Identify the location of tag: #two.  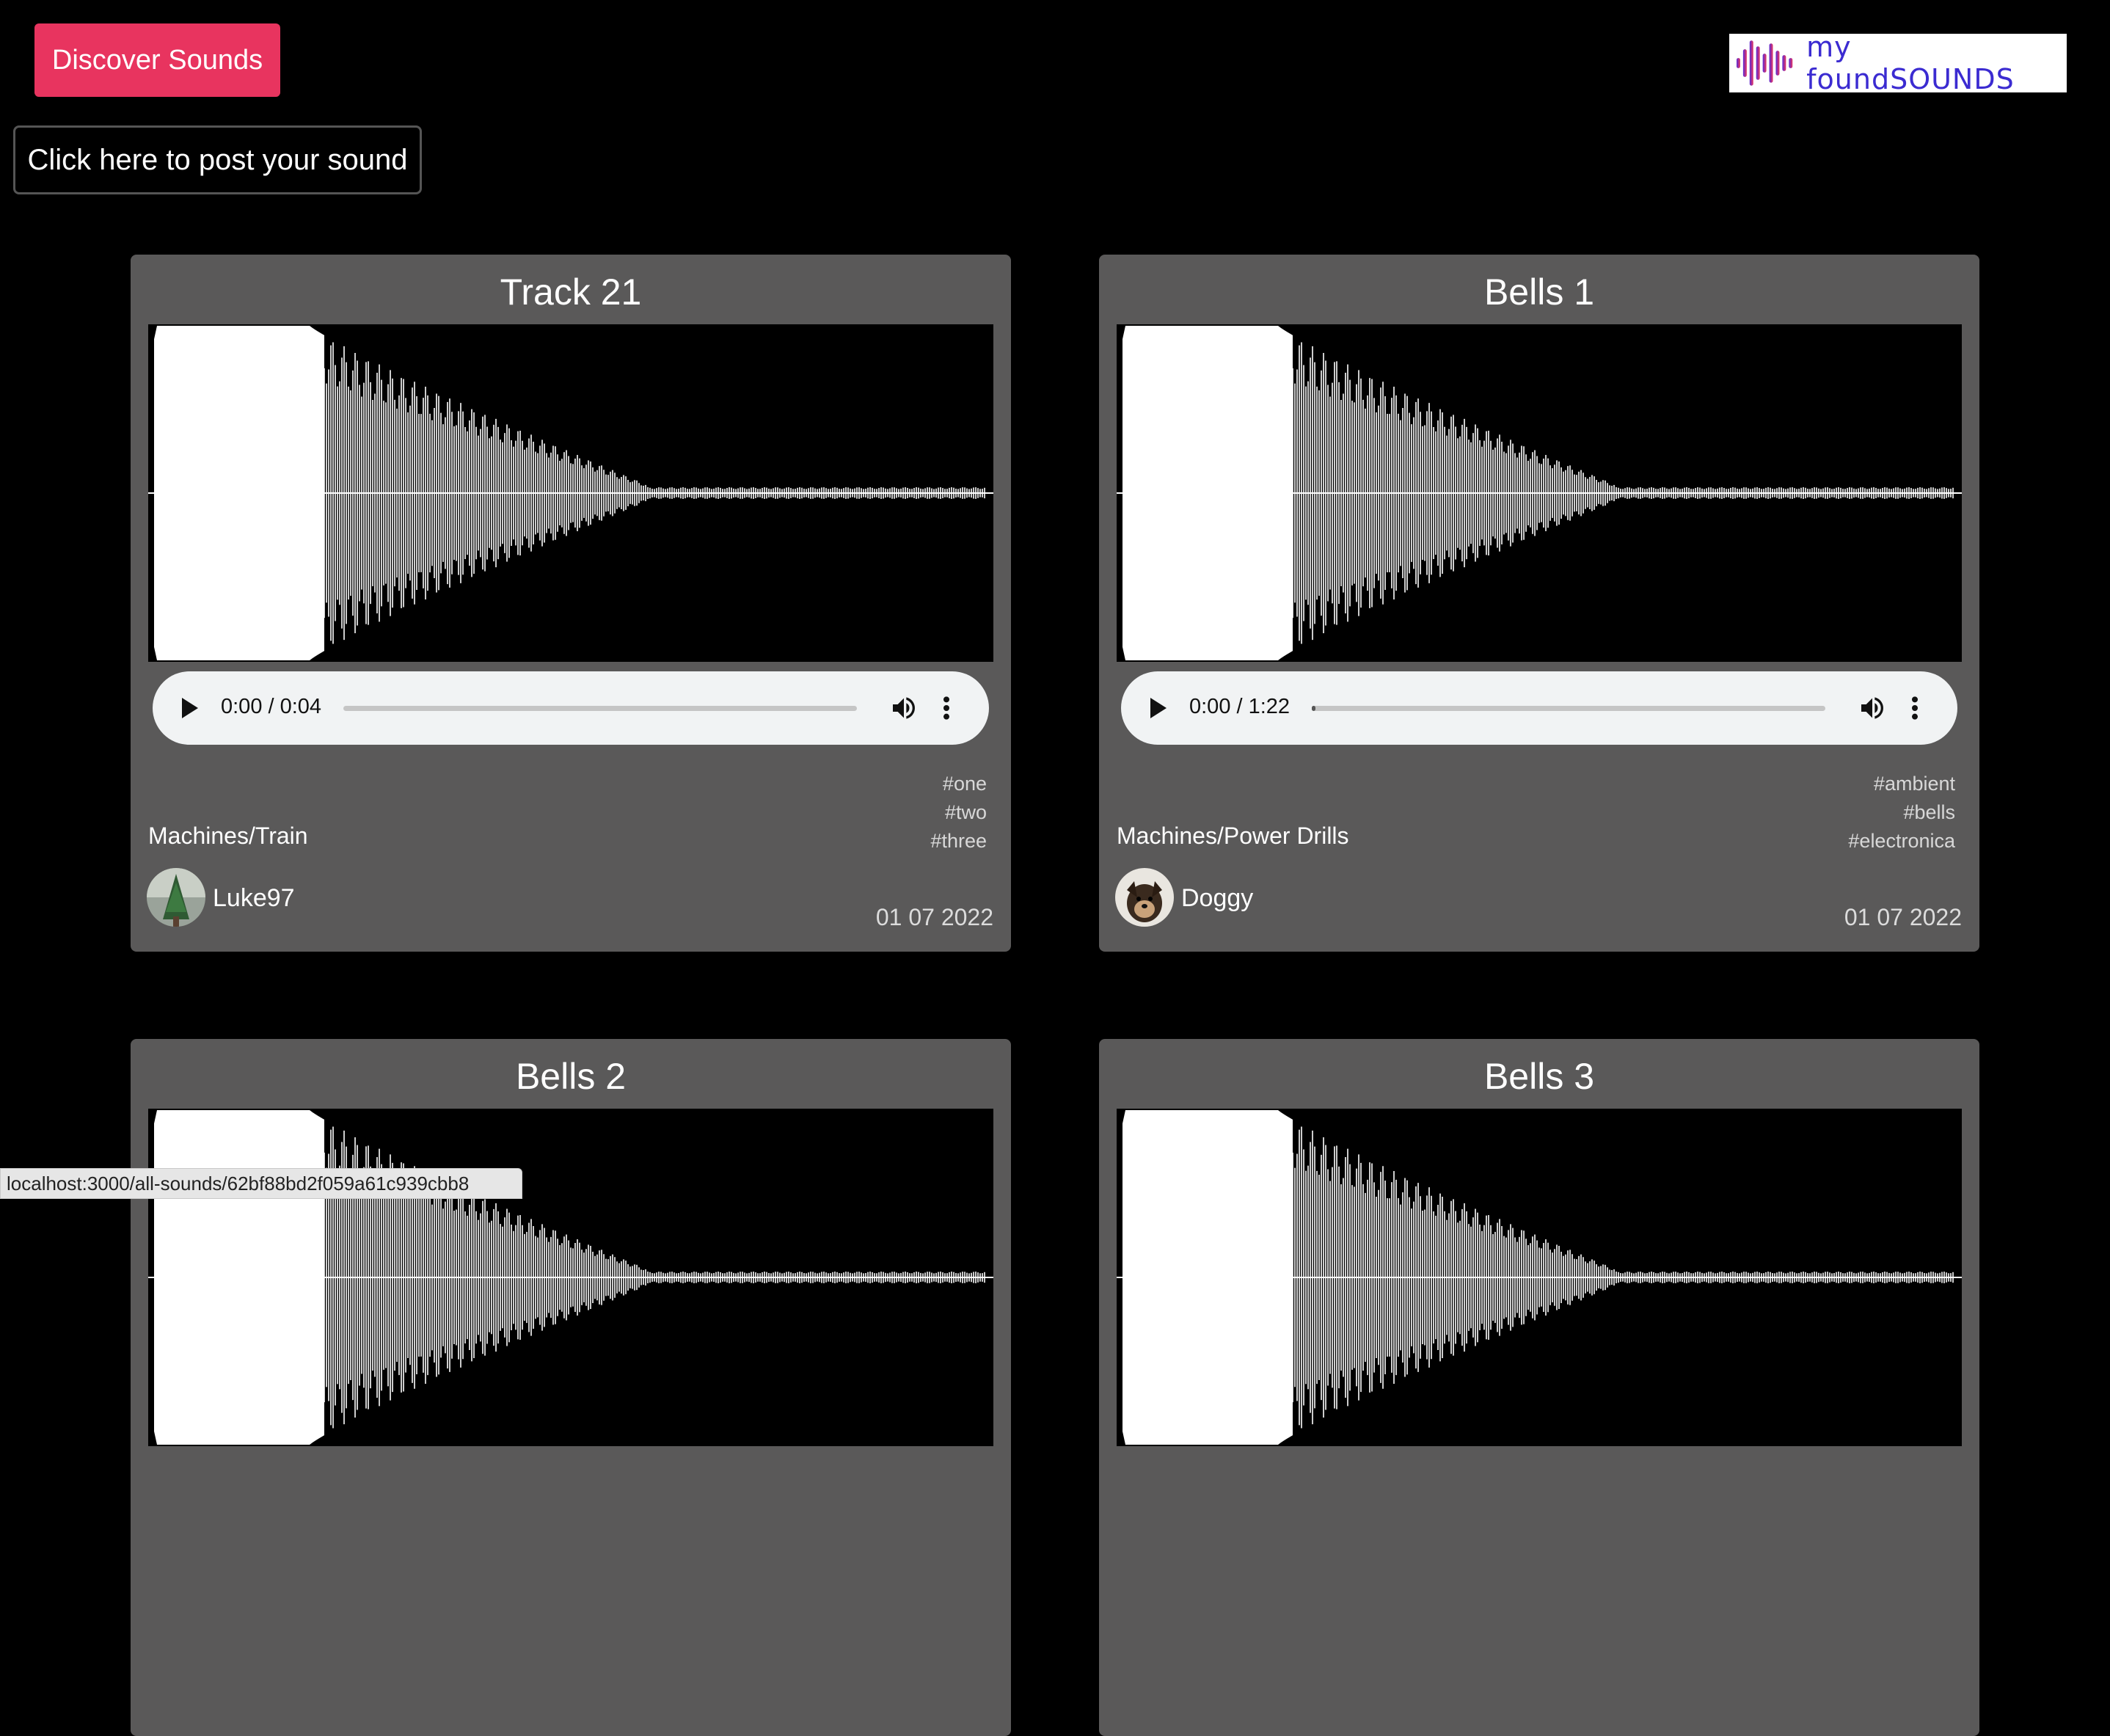
(959, 812).